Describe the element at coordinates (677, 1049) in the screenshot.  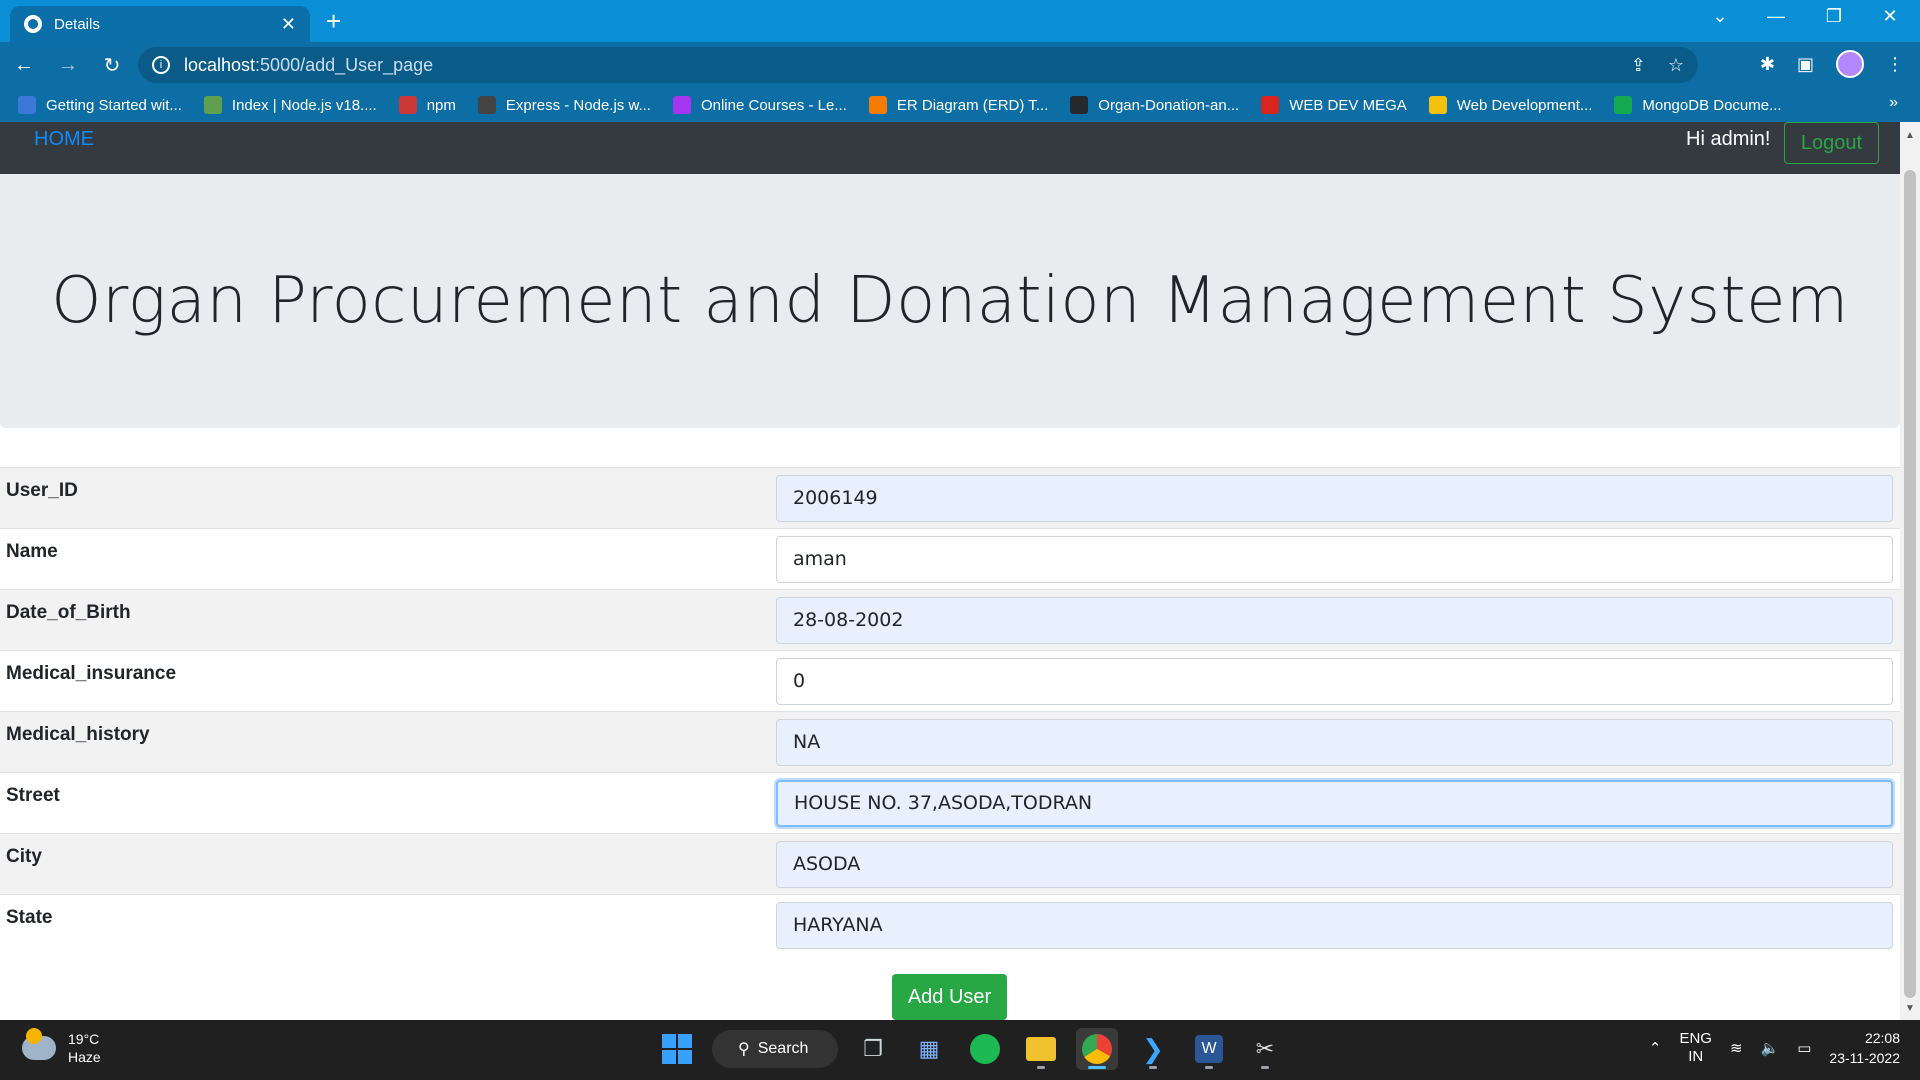
I see `start-button` at that location.